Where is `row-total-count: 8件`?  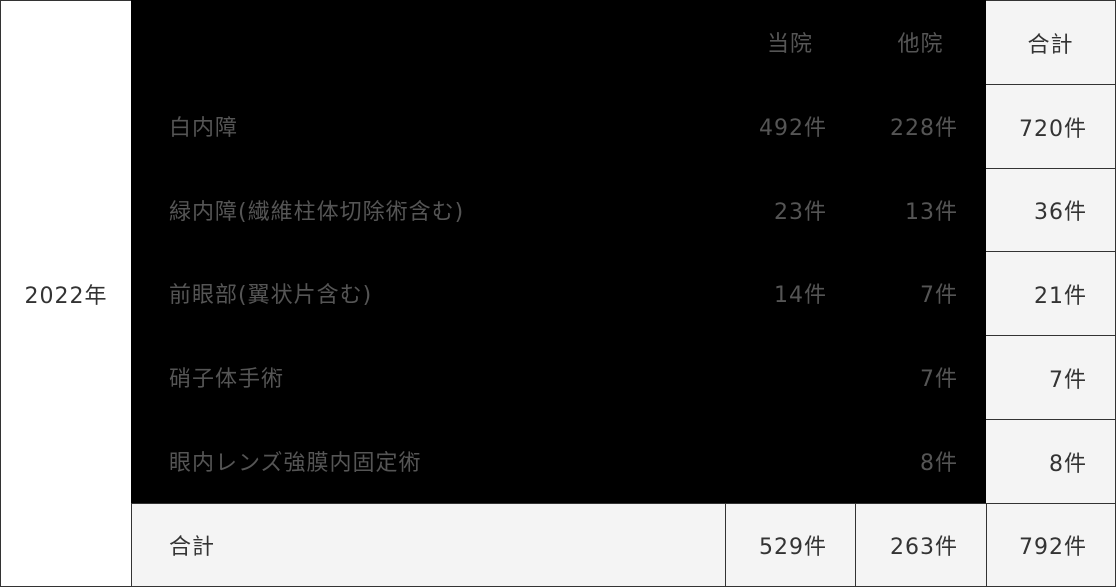
row-total-count: 8件 is located at coordinates (1068, 464).